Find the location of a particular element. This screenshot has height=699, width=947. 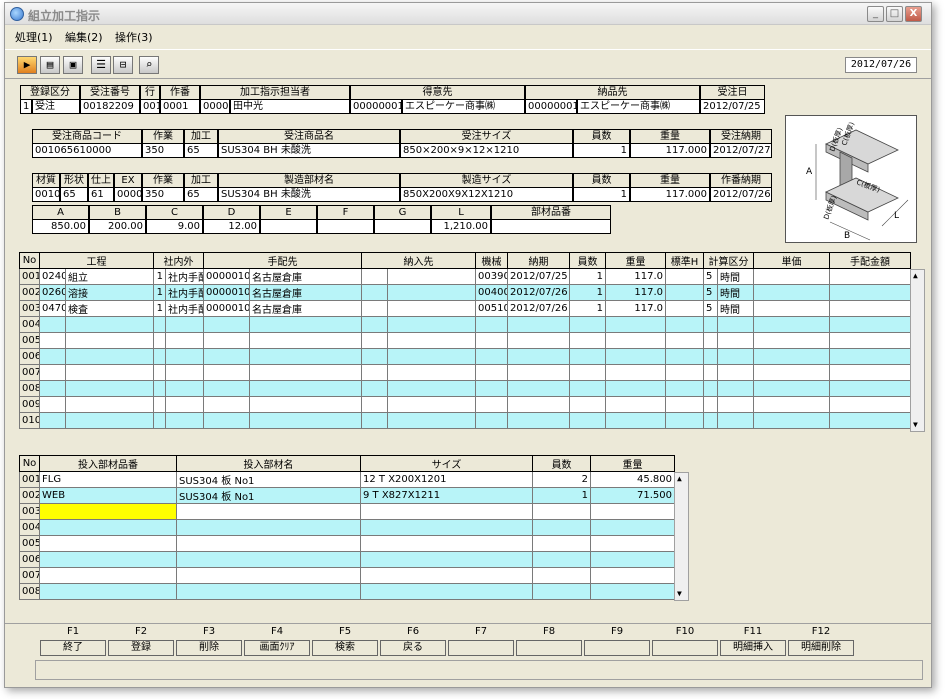

dim-d-field: 12.00 is located at coordinates (231, 226).